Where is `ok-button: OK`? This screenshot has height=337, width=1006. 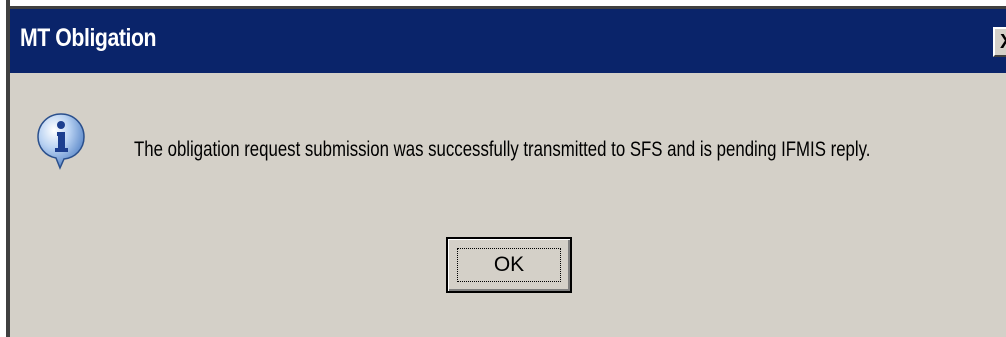
ok-button: OK is located at coordinates (509, 265).